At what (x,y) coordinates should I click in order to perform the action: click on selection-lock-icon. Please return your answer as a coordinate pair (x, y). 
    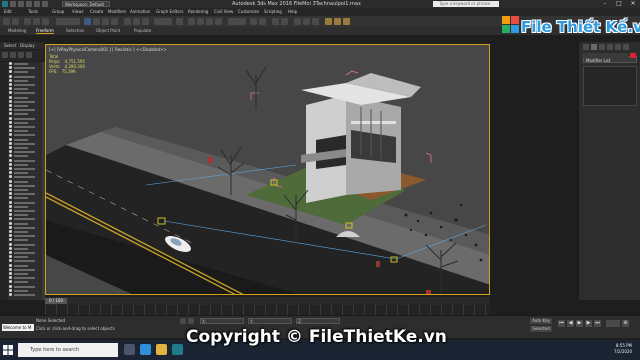
    Looking at the image, I should click on (191, 321).